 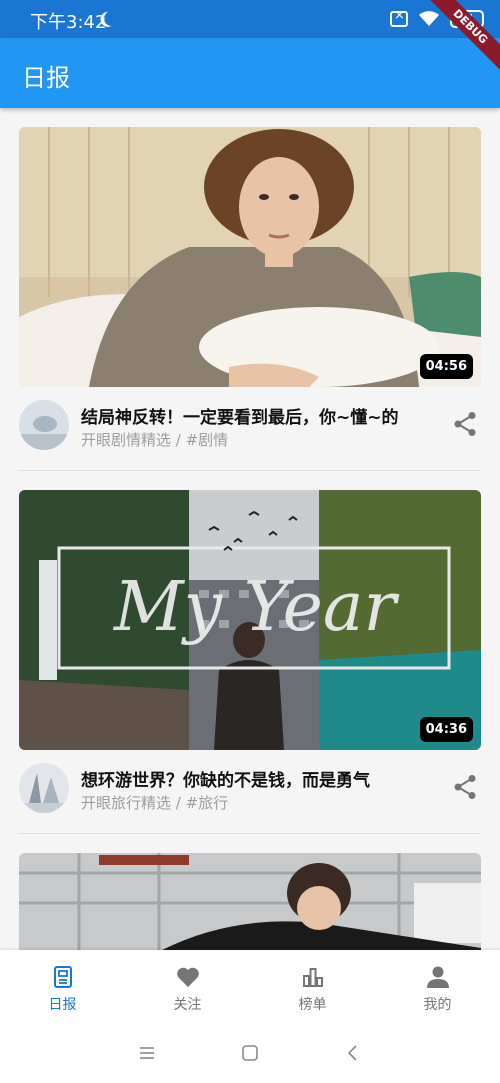 What do you see at coordinates (62, 977) in the screenshot?
I see `daily-icon` at bounding box center [62, 977].